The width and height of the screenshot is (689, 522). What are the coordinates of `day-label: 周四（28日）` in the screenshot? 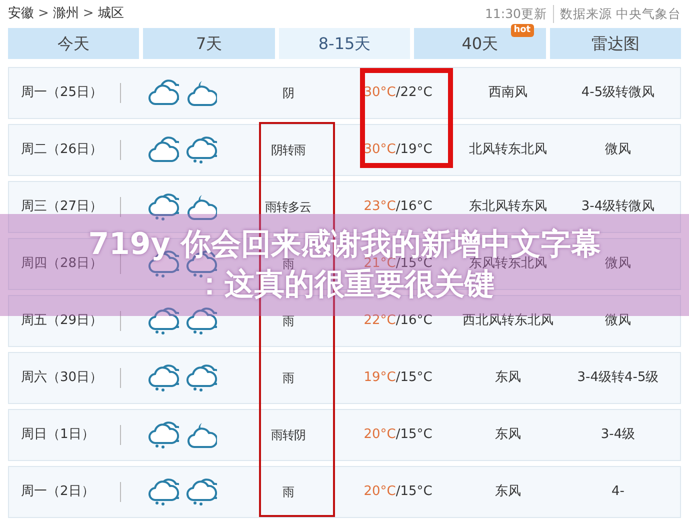 It's located at (65, 264).